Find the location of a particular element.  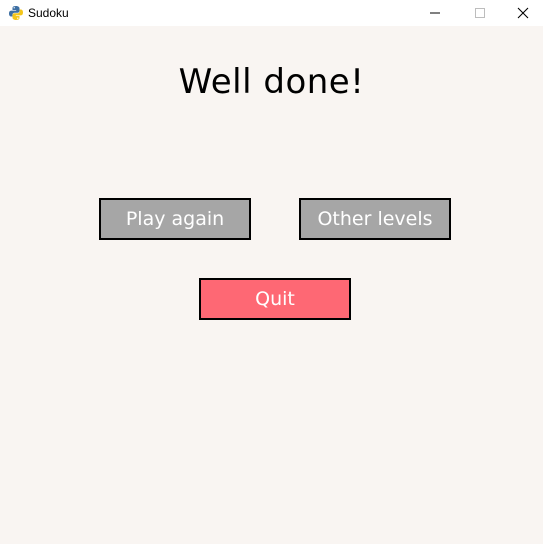

headline: Well done! is located at coordinates (271, 82).